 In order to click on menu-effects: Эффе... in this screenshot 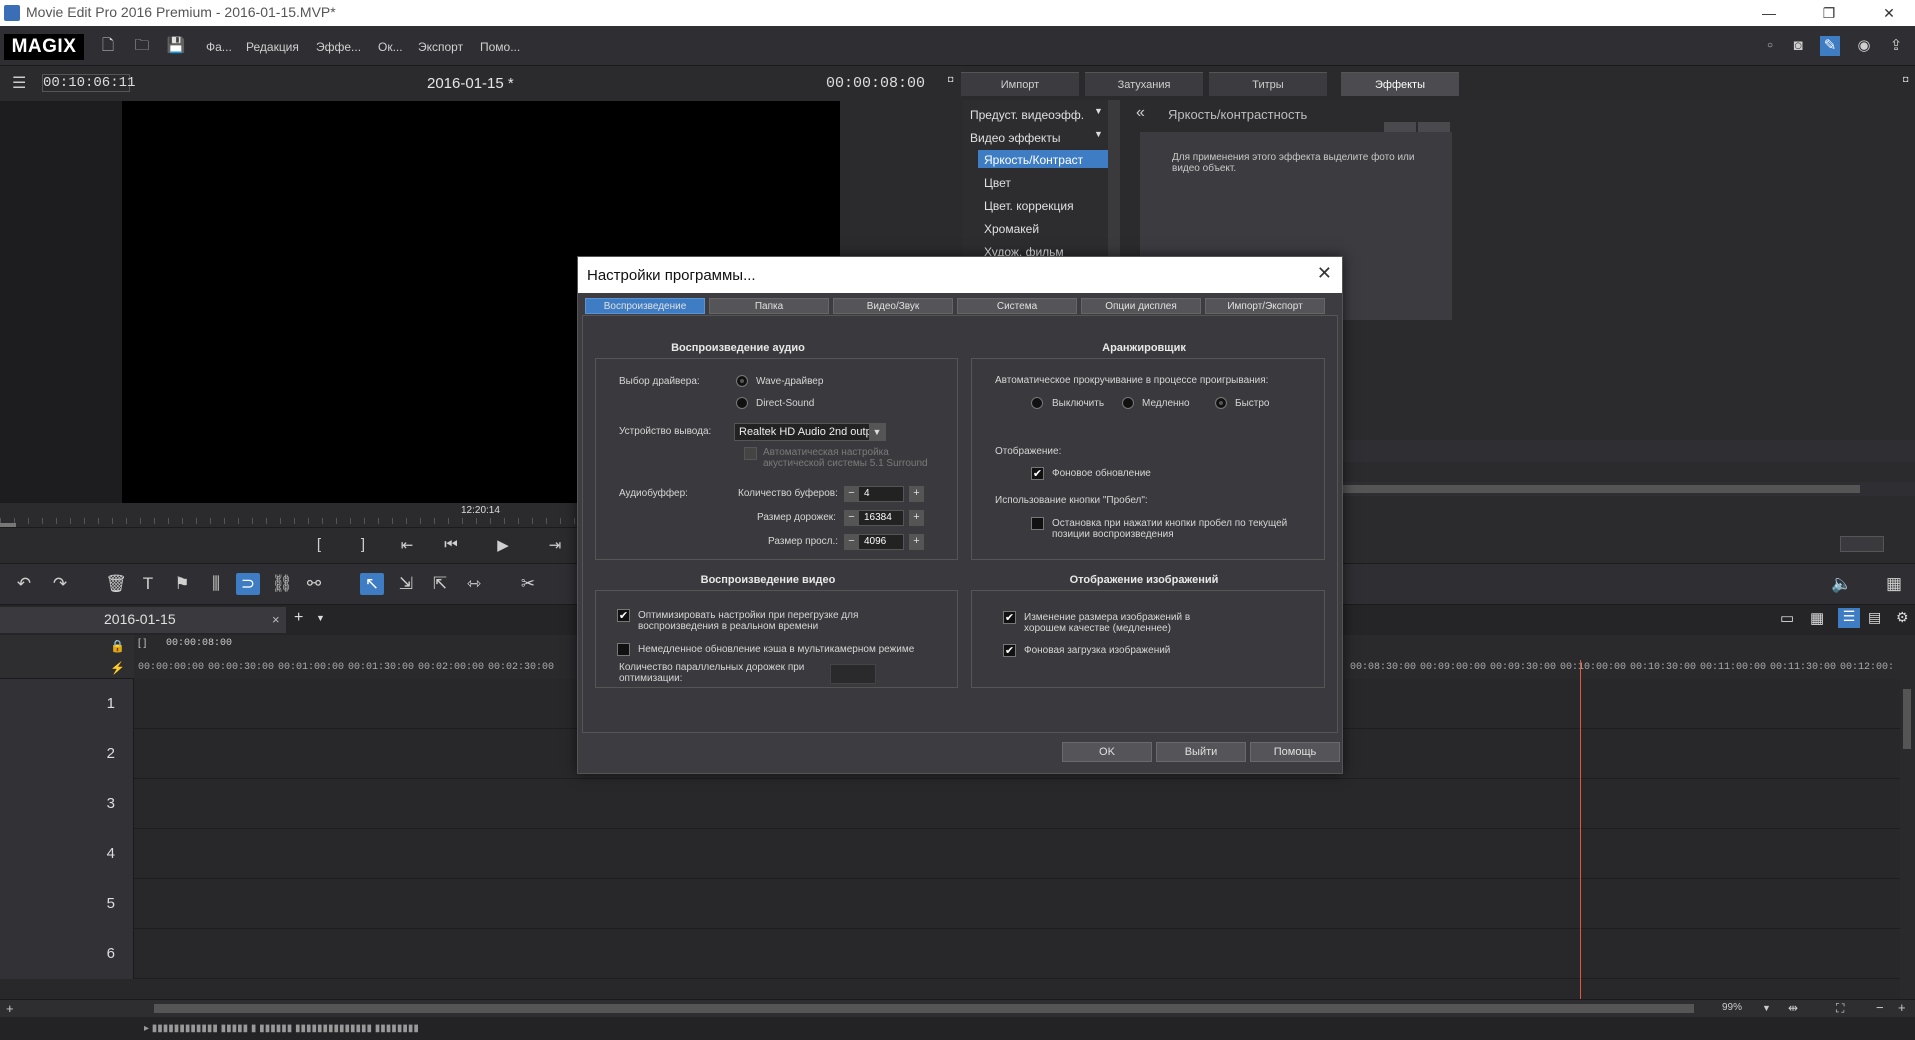, I will do `click(338, 47)`.